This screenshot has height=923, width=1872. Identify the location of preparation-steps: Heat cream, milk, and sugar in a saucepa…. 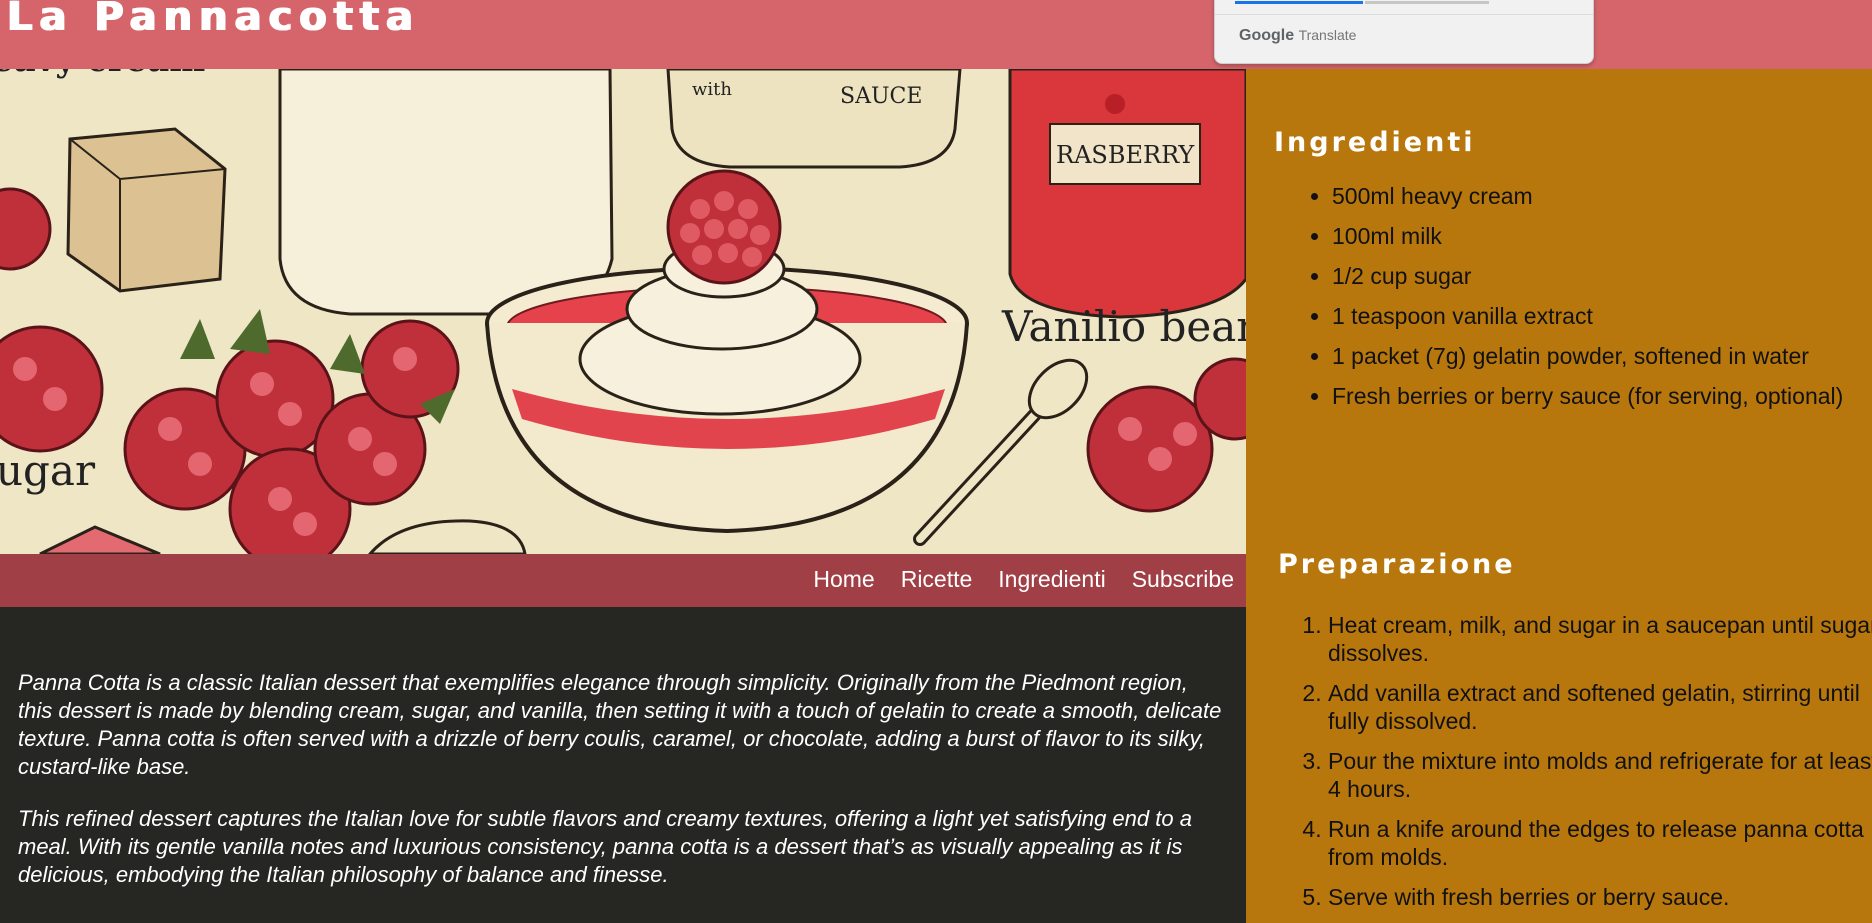
(1579, 767).